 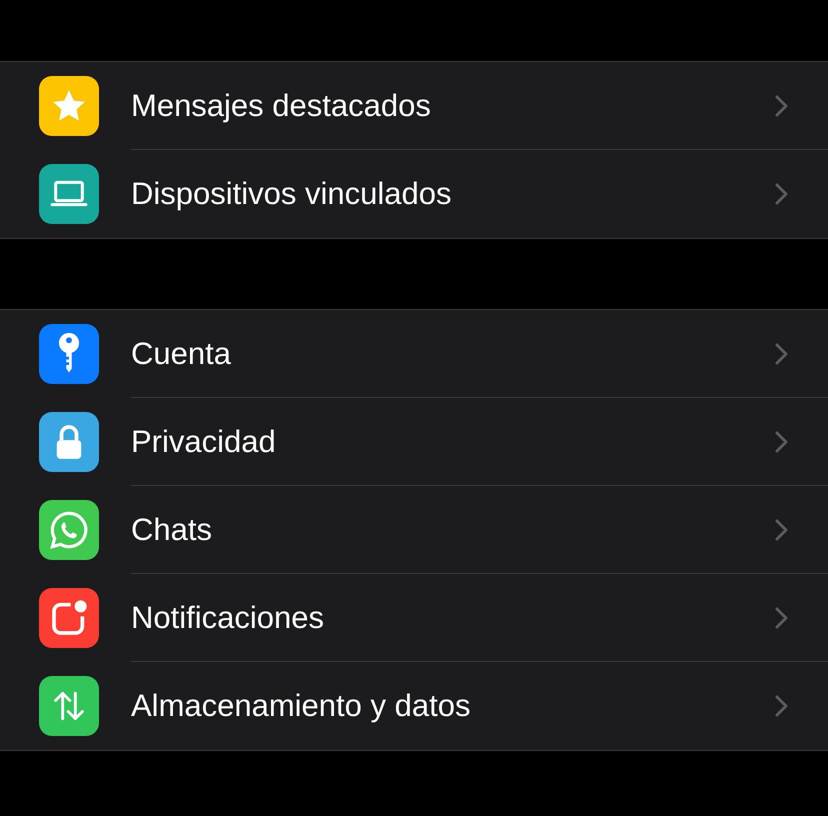 What do you see at coordinates (300, 706) in the screenshot?
I see `settings-item: Almacenamiento y datos` at bounding box center [300, 706].